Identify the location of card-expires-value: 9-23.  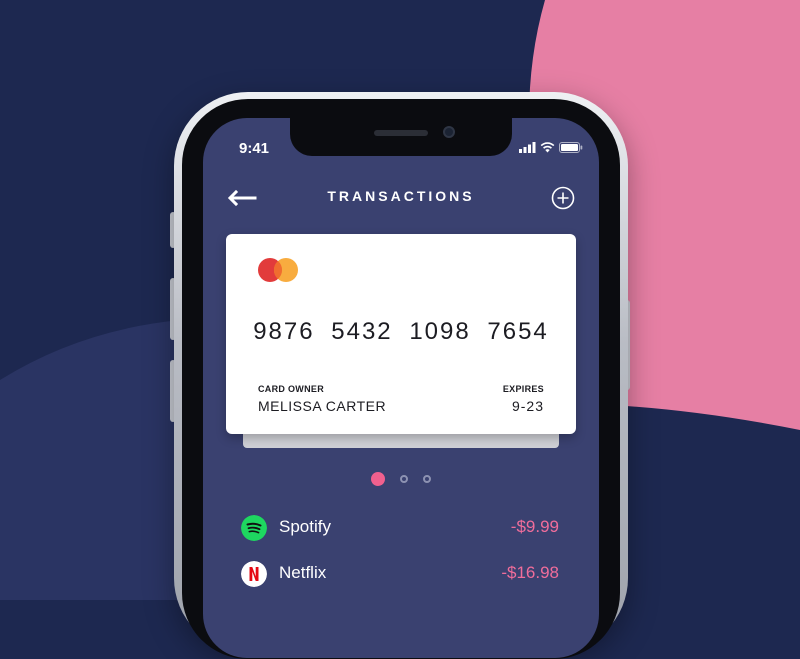
(527, 406).